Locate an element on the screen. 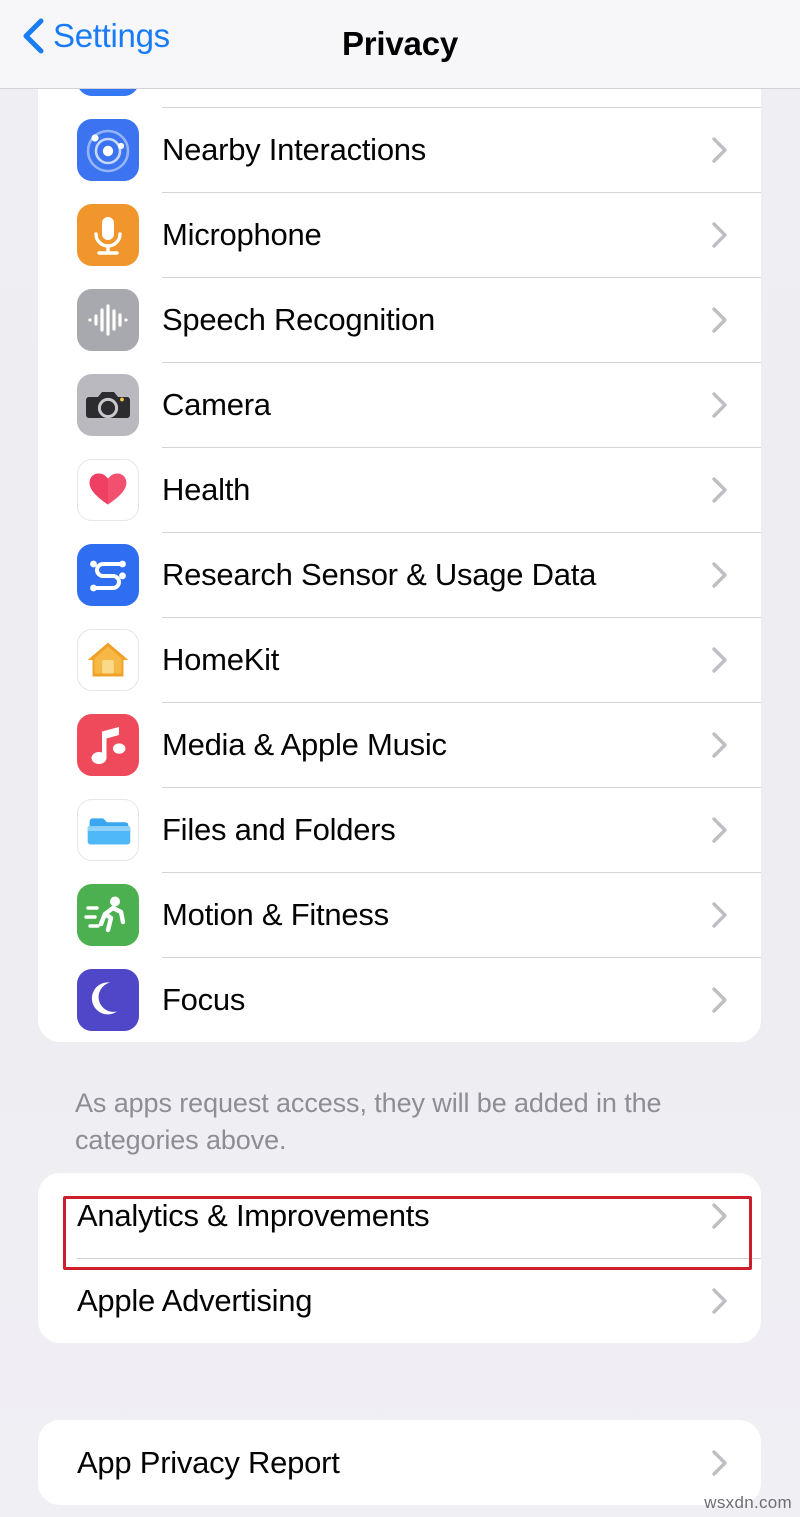  settings-row-app-privacy-report: App Privacy Report is located at coordinates (399, 1462).